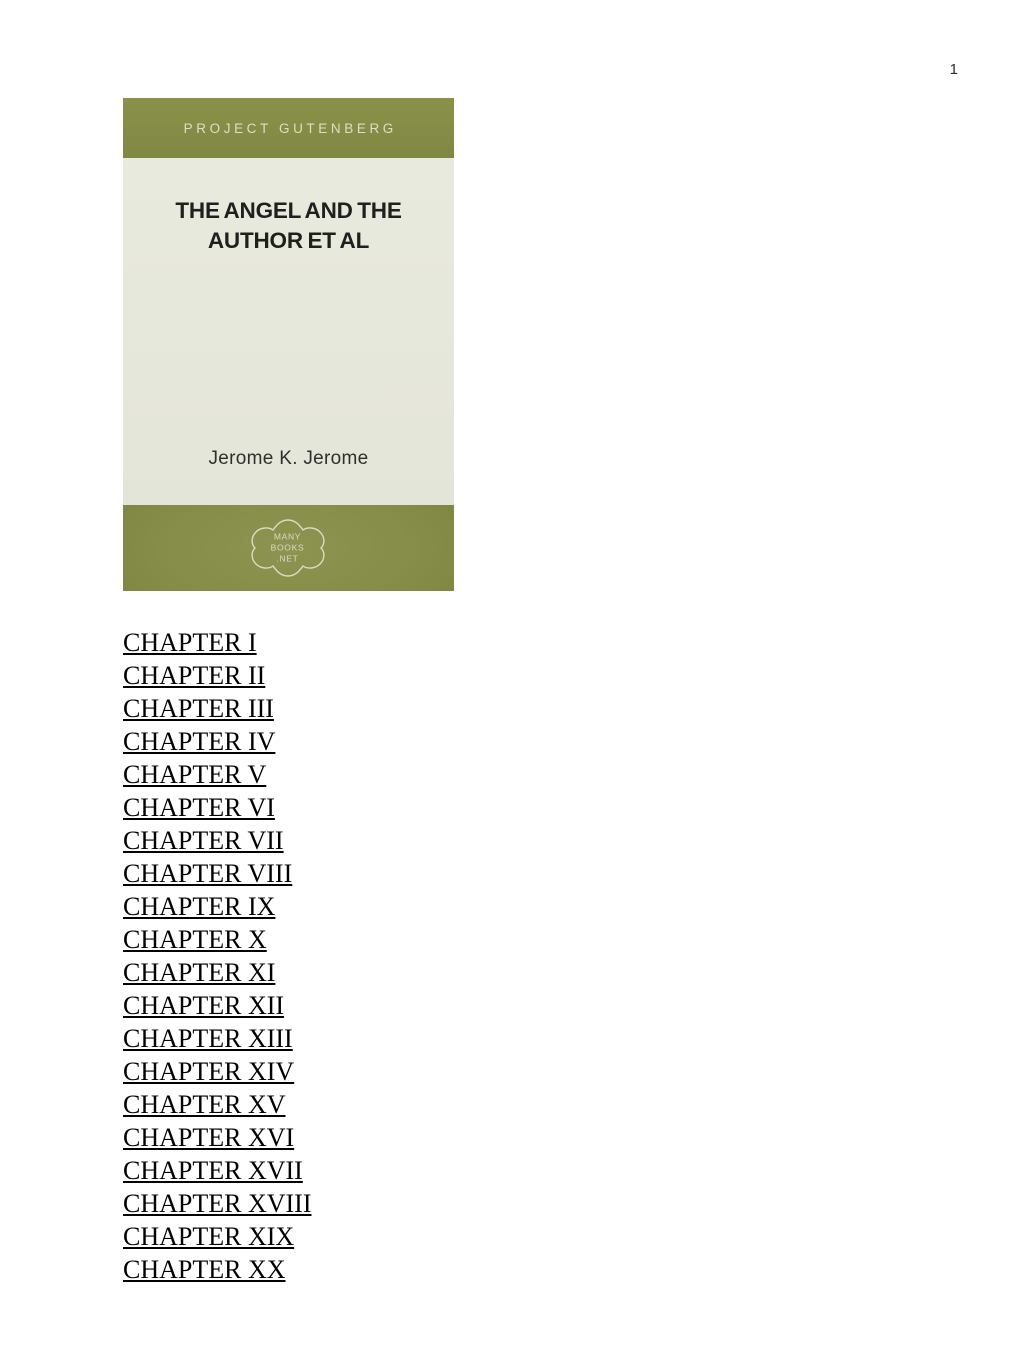 The height and width of the screenshot is (1357, 1020). Describe the element at coordinates (194, 675) in the screenshot. I see `chapter-link-2: CHAPTER II` at that location.